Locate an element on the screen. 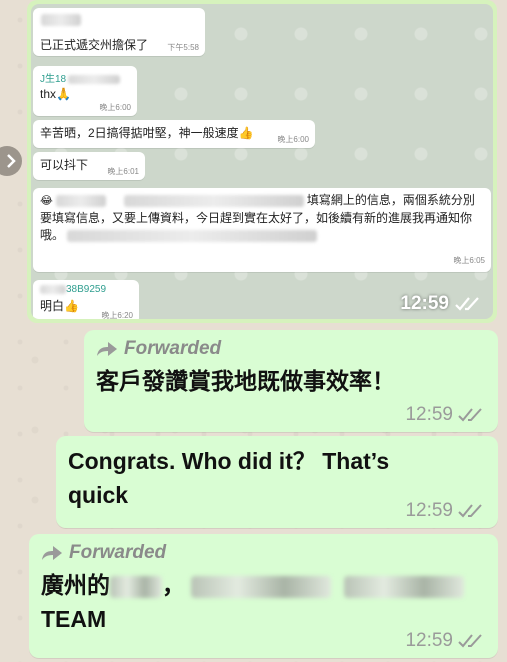  chevron-right-icon is located at coordinates (11, 161).